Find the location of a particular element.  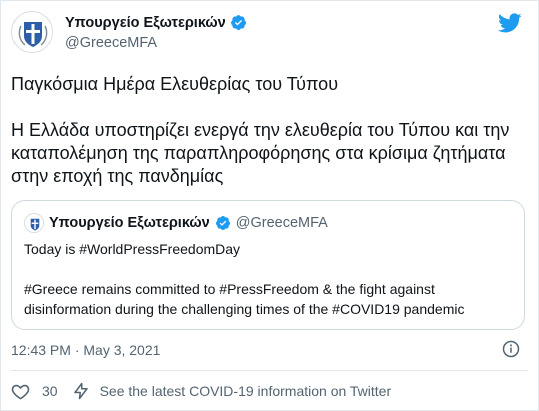

quoted-avatar is located at coordinates (34, 223).